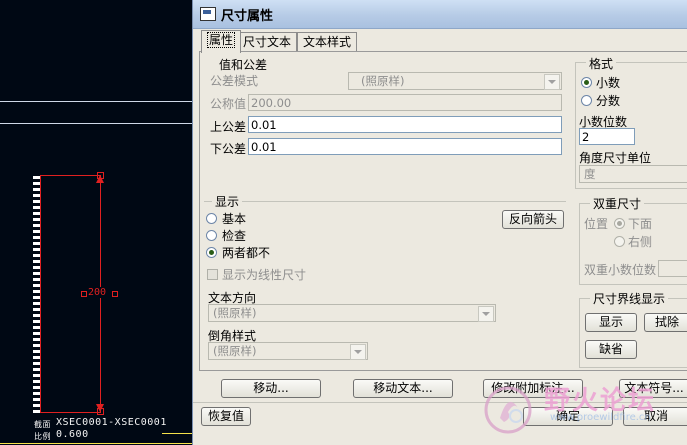  I want to click on tolerance-mode-select: (照原样), so click(455, 81).